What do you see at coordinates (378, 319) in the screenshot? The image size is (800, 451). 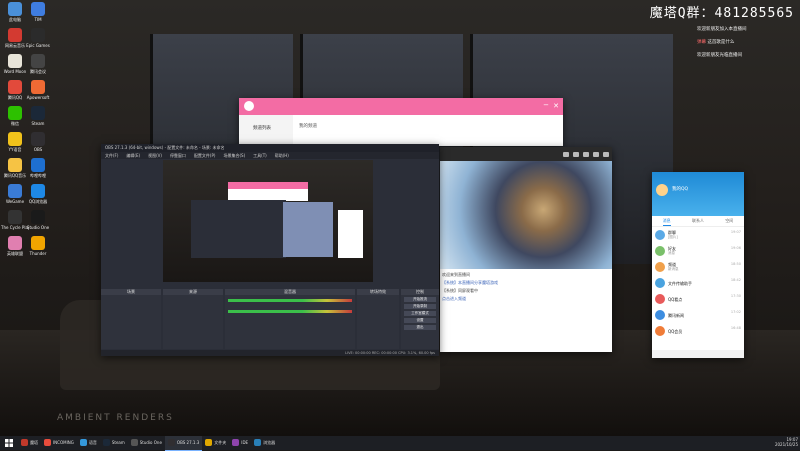 I see `transitions-dock: 转场特效` at bounding box center [378, 319].